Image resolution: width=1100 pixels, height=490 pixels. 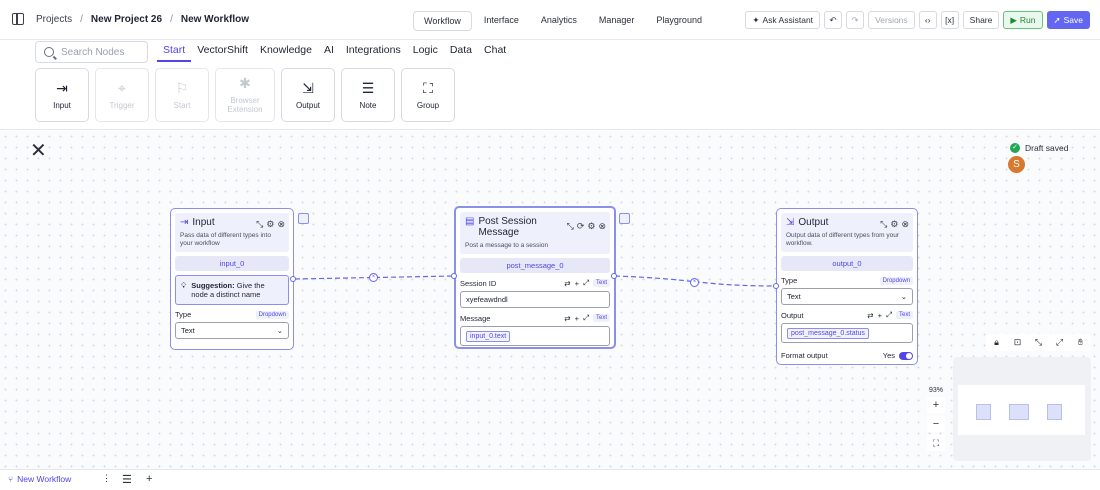 I want to click on node-tools: ⤡ ⟳ ⚙ ⊗, so click(x=586, y=226).